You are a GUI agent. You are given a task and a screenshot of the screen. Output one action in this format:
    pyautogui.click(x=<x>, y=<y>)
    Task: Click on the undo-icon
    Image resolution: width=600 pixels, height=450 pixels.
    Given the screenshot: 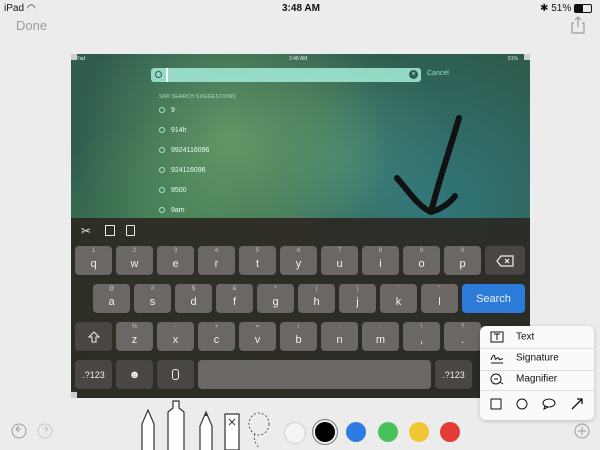 What is the action you would take?
    pyautogui.click(x=19, y=431)
    